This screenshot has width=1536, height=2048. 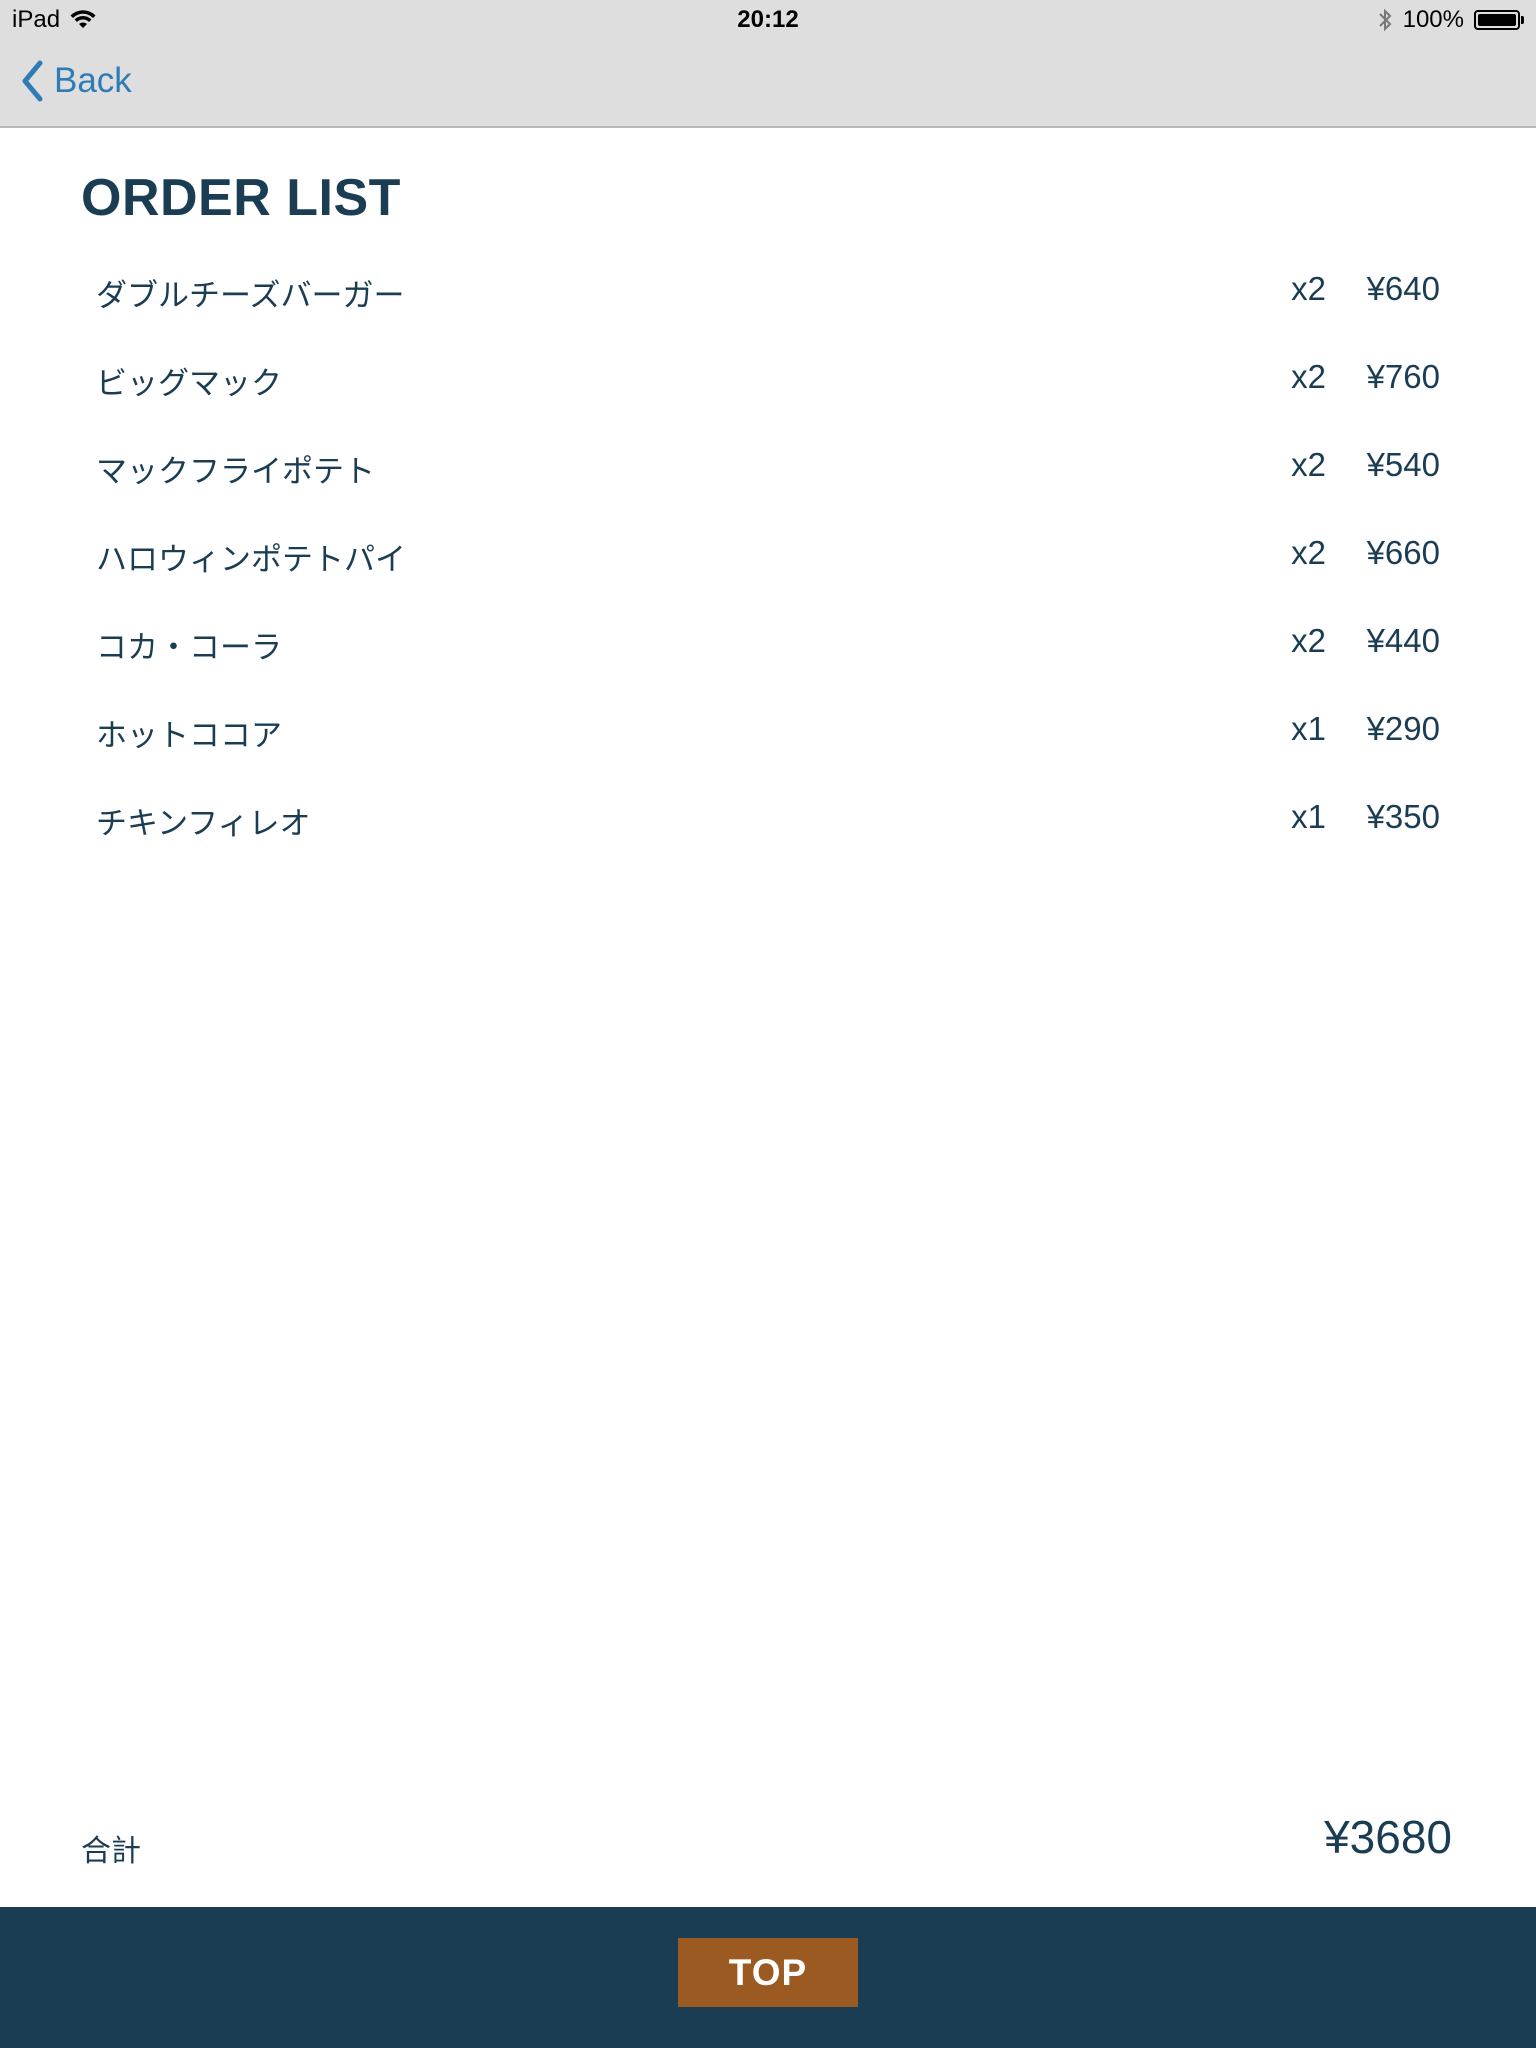 What do you see at coordinates (1499, 20) in the screenshot?
I see `battery-icon` at bounding box center [1499, 20].